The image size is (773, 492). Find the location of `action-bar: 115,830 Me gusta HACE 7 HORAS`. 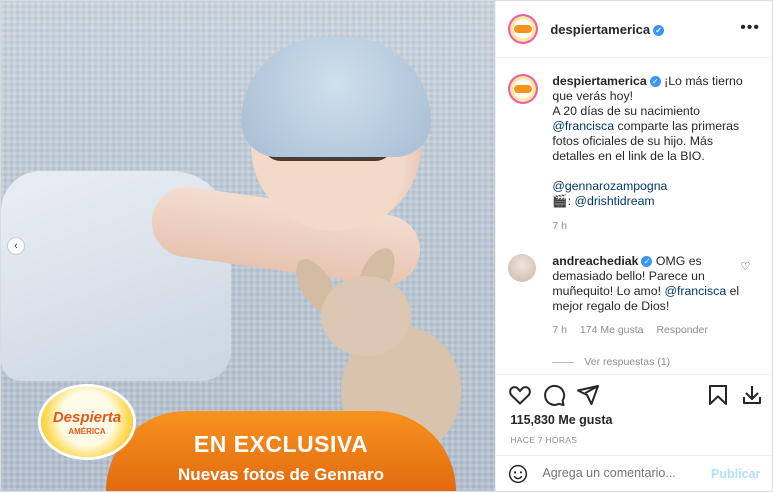

action-bar: 115,830 Me gusta HACE 7 HORAS is located at coordinates (634, 409).